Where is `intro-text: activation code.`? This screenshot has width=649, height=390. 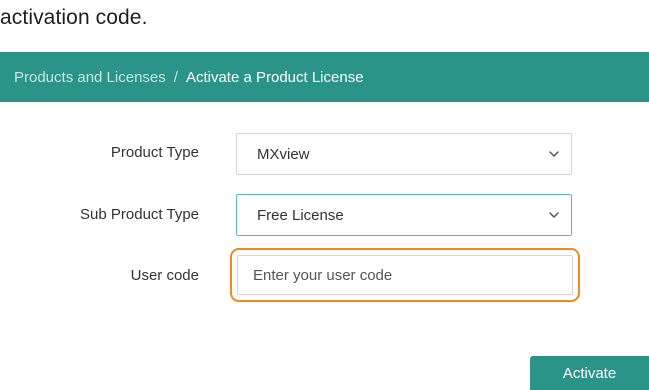 intro-text: activation code. is located at coordinates (74, 17).